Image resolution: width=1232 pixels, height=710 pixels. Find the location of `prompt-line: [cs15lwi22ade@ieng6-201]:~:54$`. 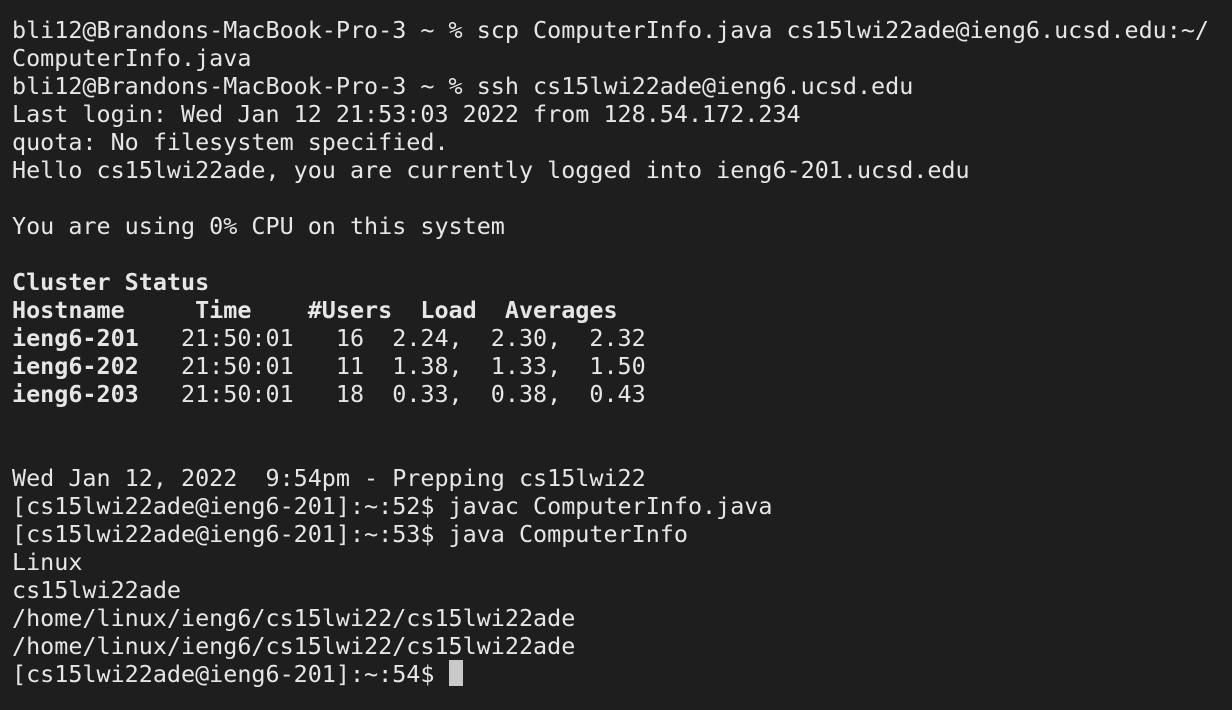

prompt-line: [cs15lwi22ade@ieng6-201]:~:54$ is located at coordinates (616, 674).